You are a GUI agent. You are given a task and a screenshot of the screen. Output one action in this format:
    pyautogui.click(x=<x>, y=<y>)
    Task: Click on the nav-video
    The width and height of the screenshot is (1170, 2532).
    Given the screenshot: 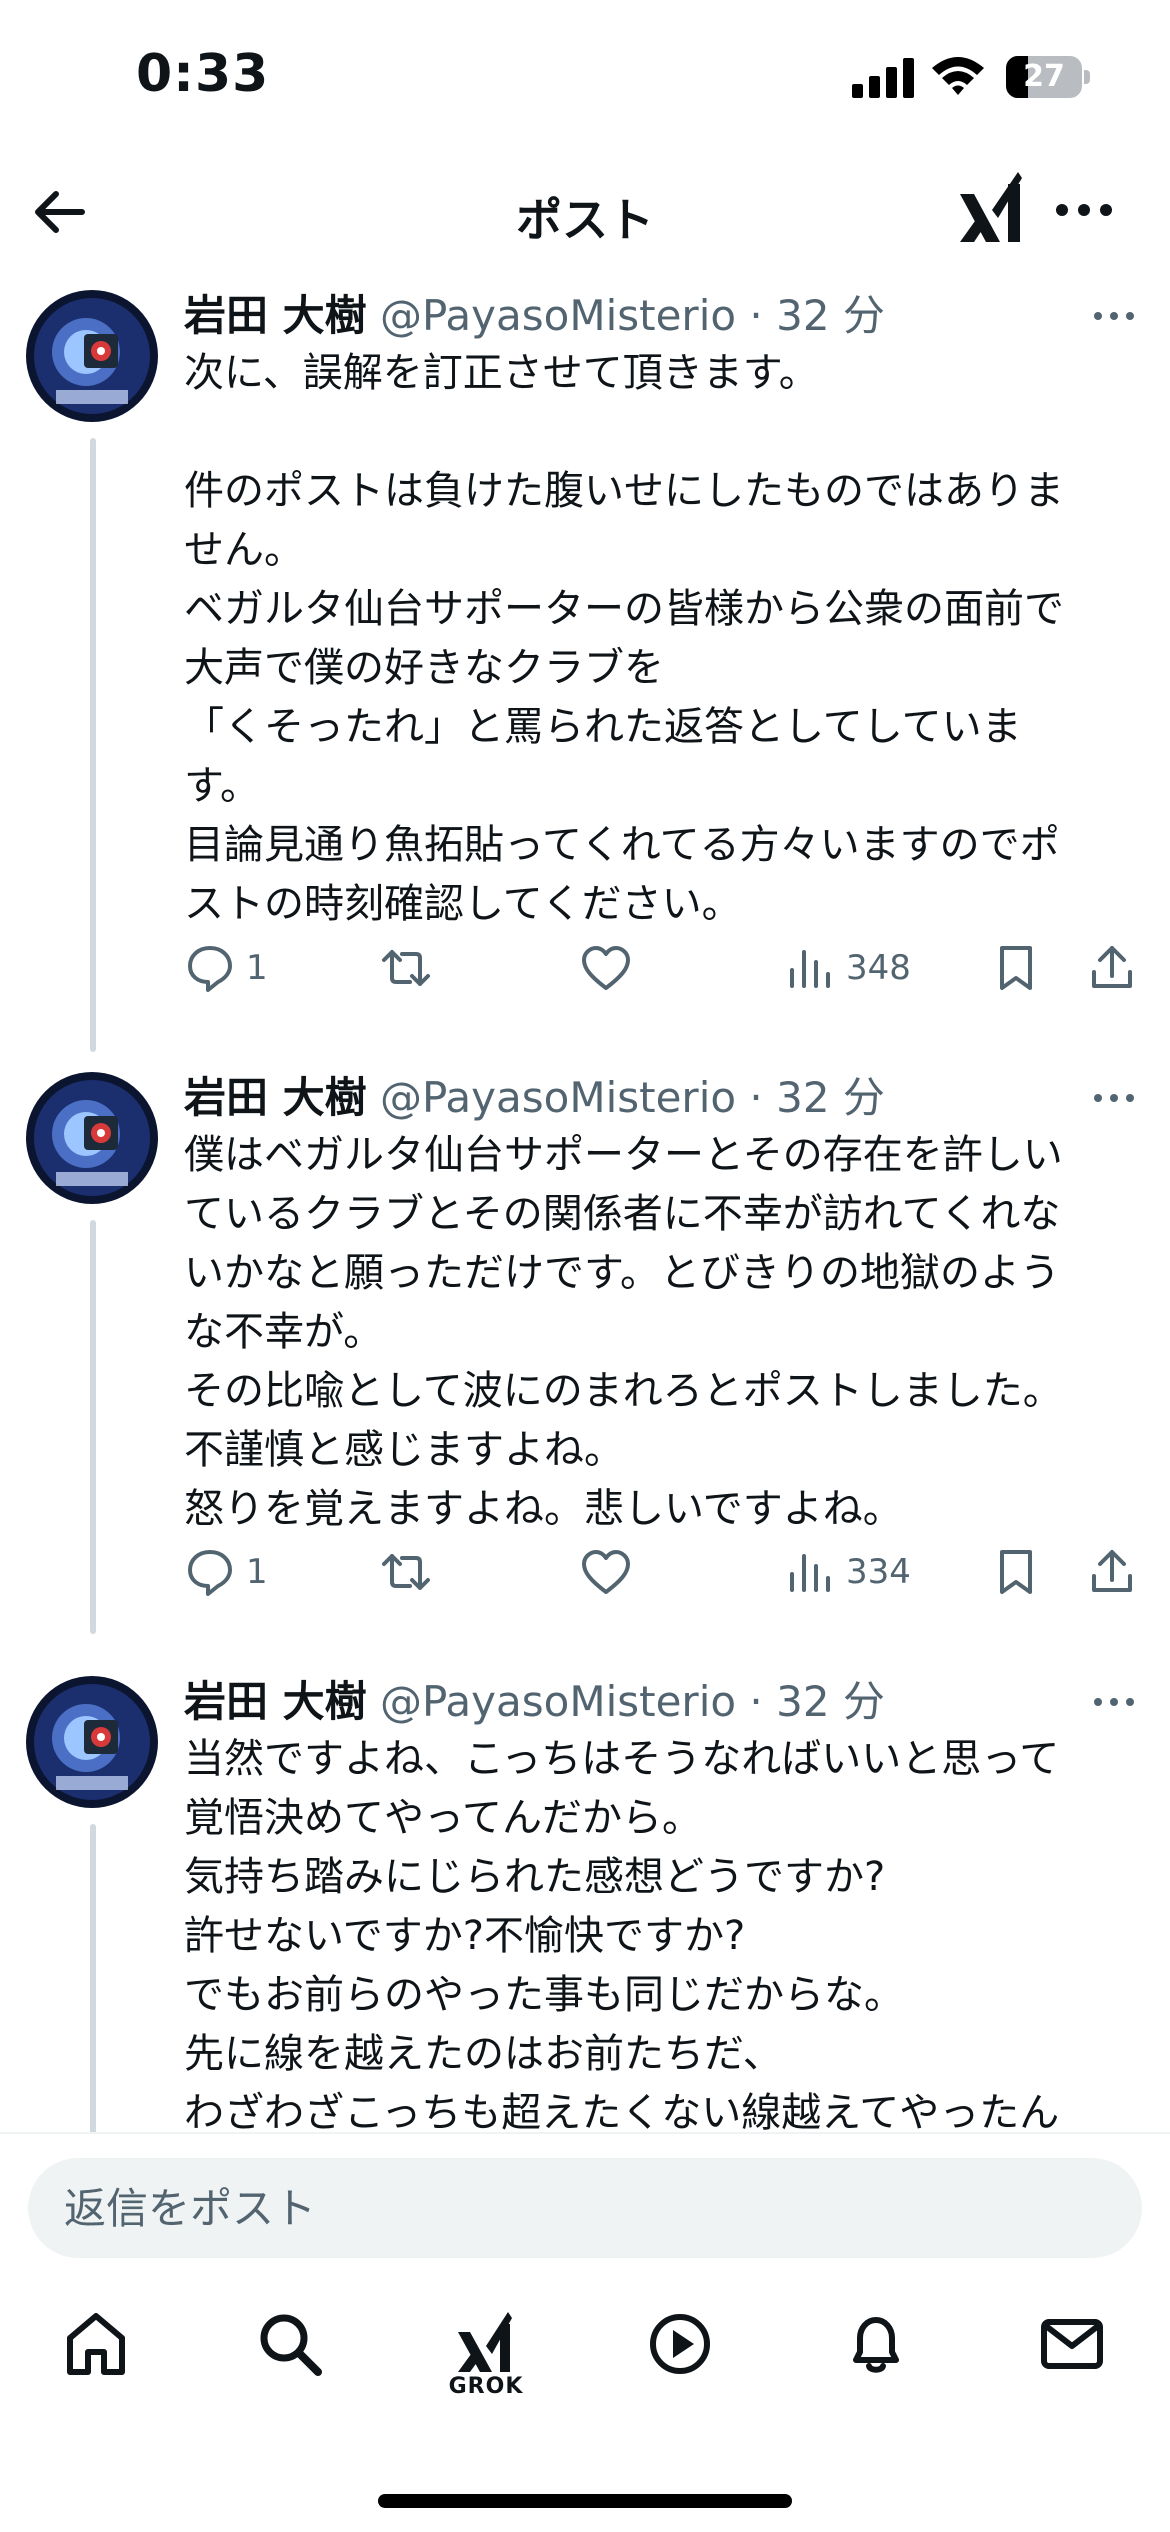 What is the action you would take?
    pyautogui.click(x=680, y=2363)
    